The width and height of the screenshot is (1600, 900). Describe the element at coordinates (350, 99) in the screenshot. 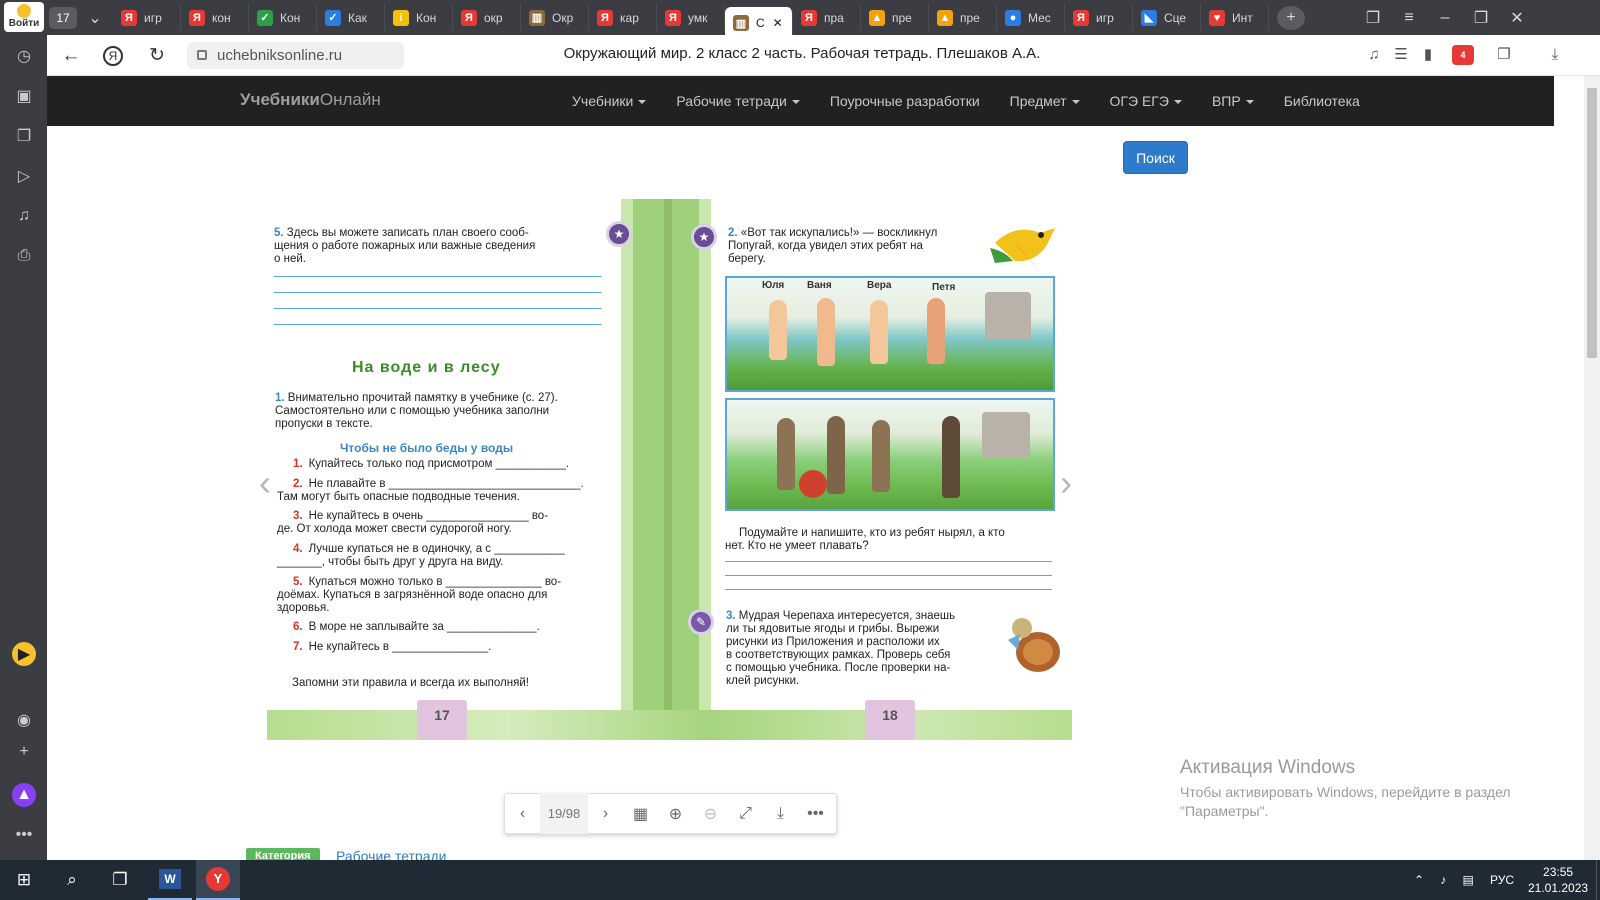

I see `brand-rest: Онлайн` at that location.